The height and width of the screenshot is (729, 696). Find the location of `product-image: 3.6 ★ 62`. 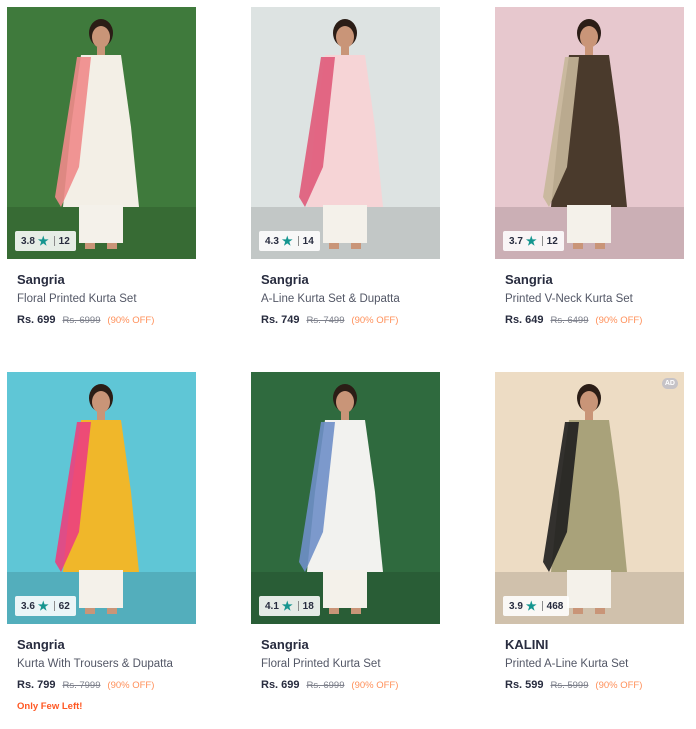

product-image: 3.6 ★ 62 is located at coordinates (101, 498).